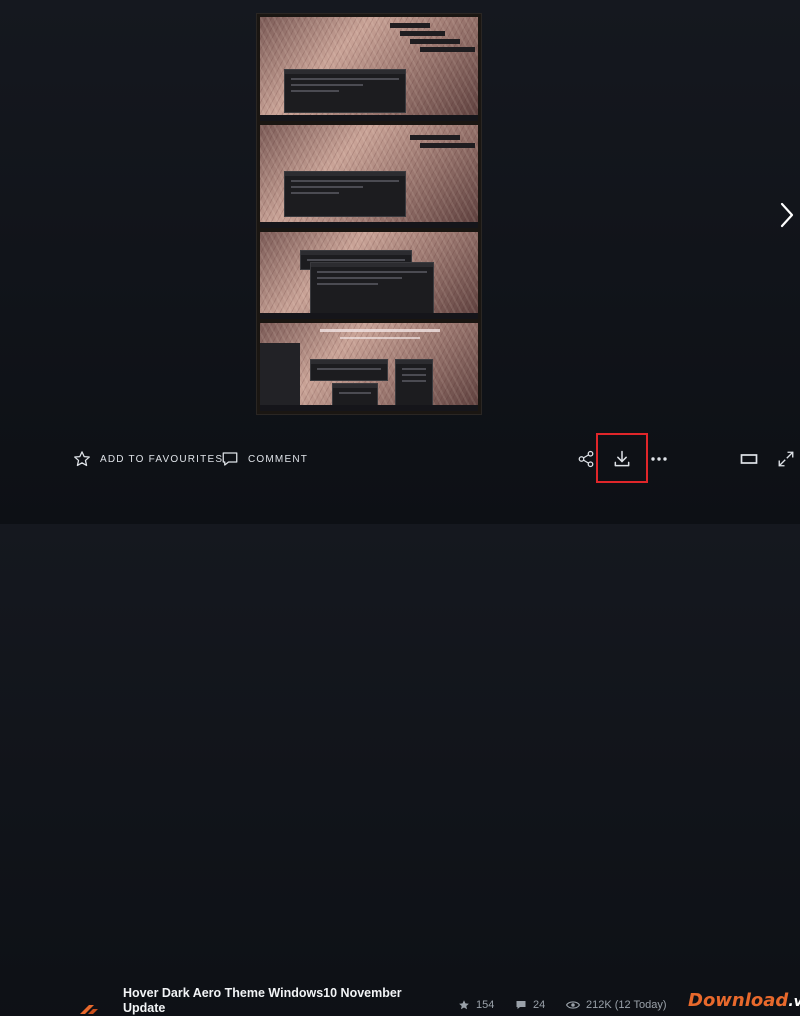 The width and height of the screenshot is (800, 1016). I want to click on next-deviation-button, so click(787, 215).